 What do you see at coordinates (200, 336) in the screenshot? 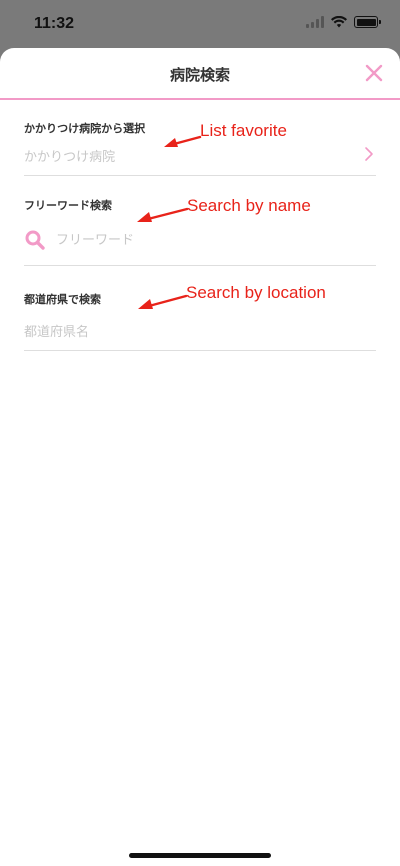
I see `prefecture-field: 都道府県名` at bounding box center [200, 336].